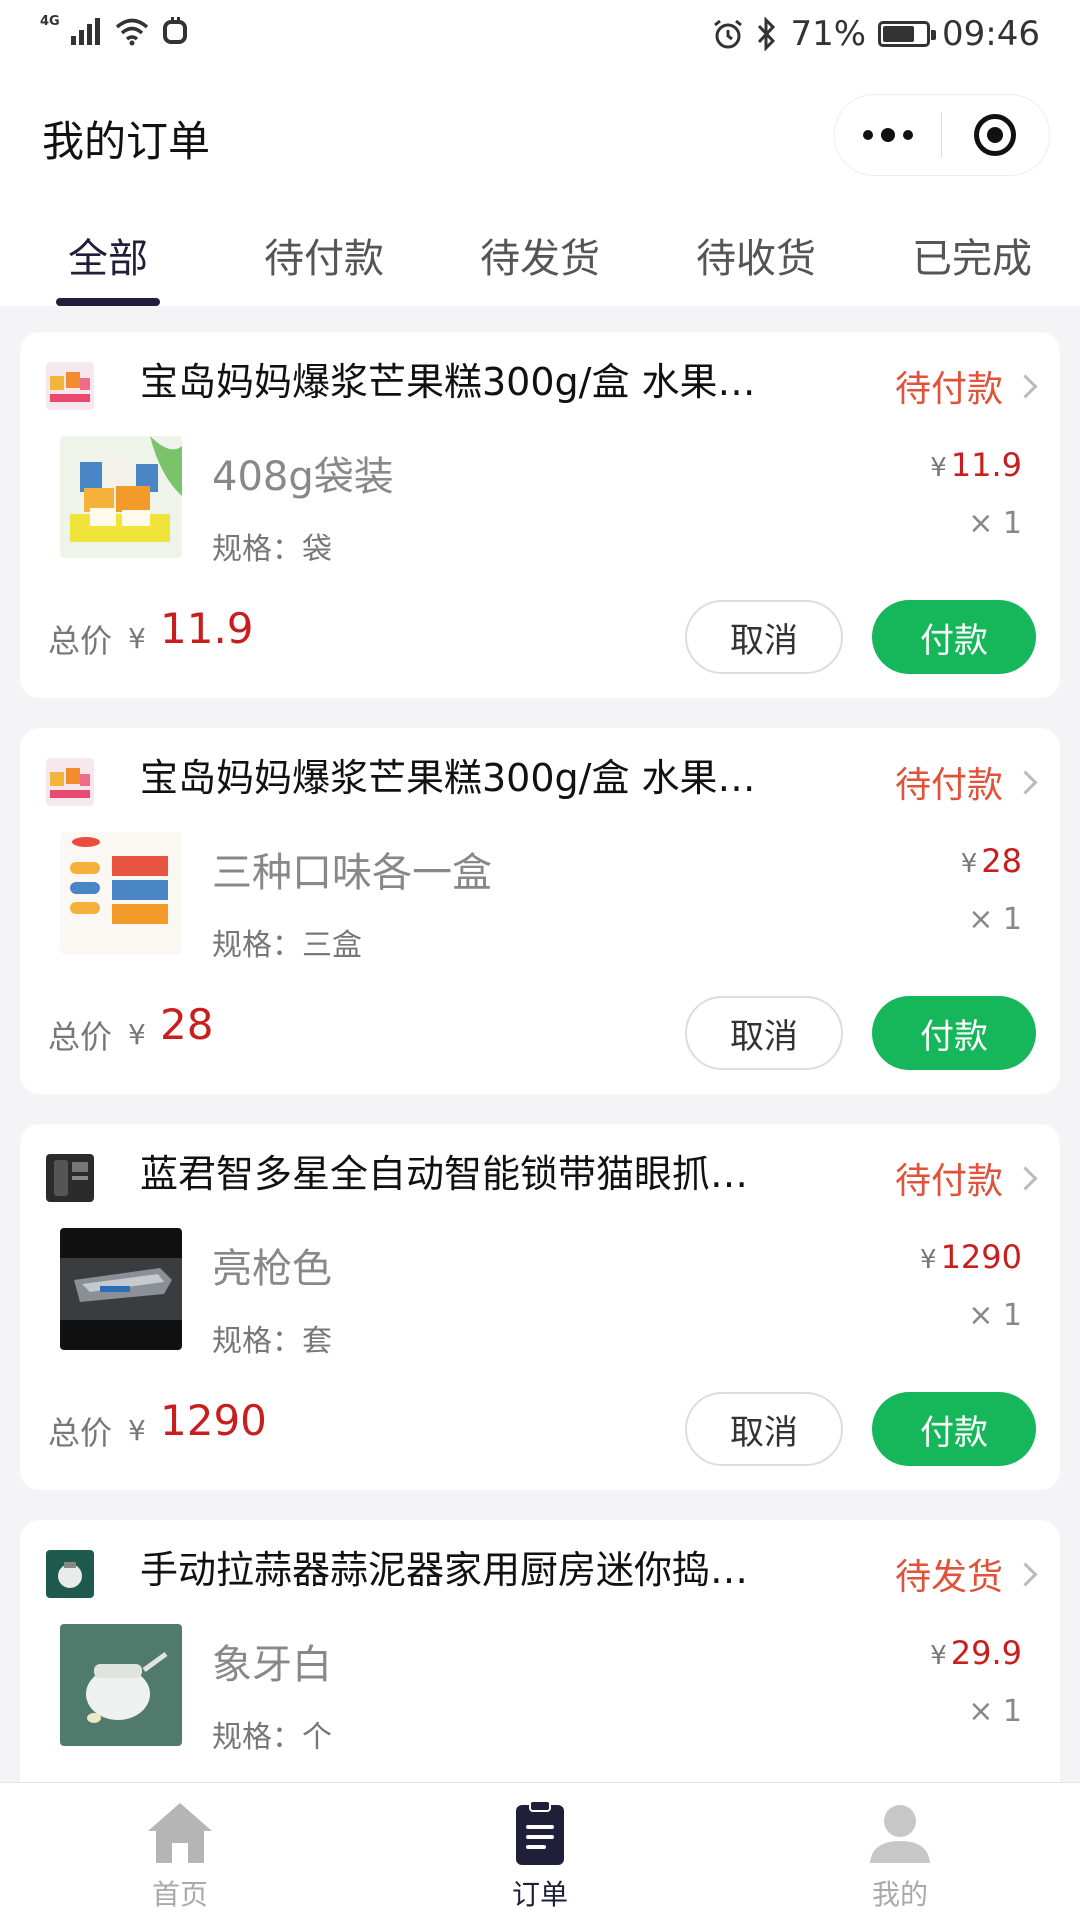 This screenshot has height=1921, width=1080. Describe the element at coordinates (981, 1257) in the screenshot. I see `product-price-value: 1290` at that location.